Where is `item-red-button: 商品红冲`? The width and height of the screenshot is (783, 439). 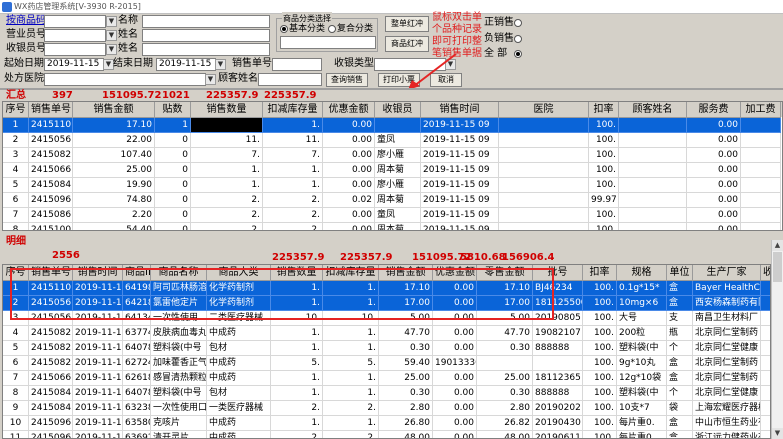 item-red-button: 商品红冲 is located at coordinates (407, 44).